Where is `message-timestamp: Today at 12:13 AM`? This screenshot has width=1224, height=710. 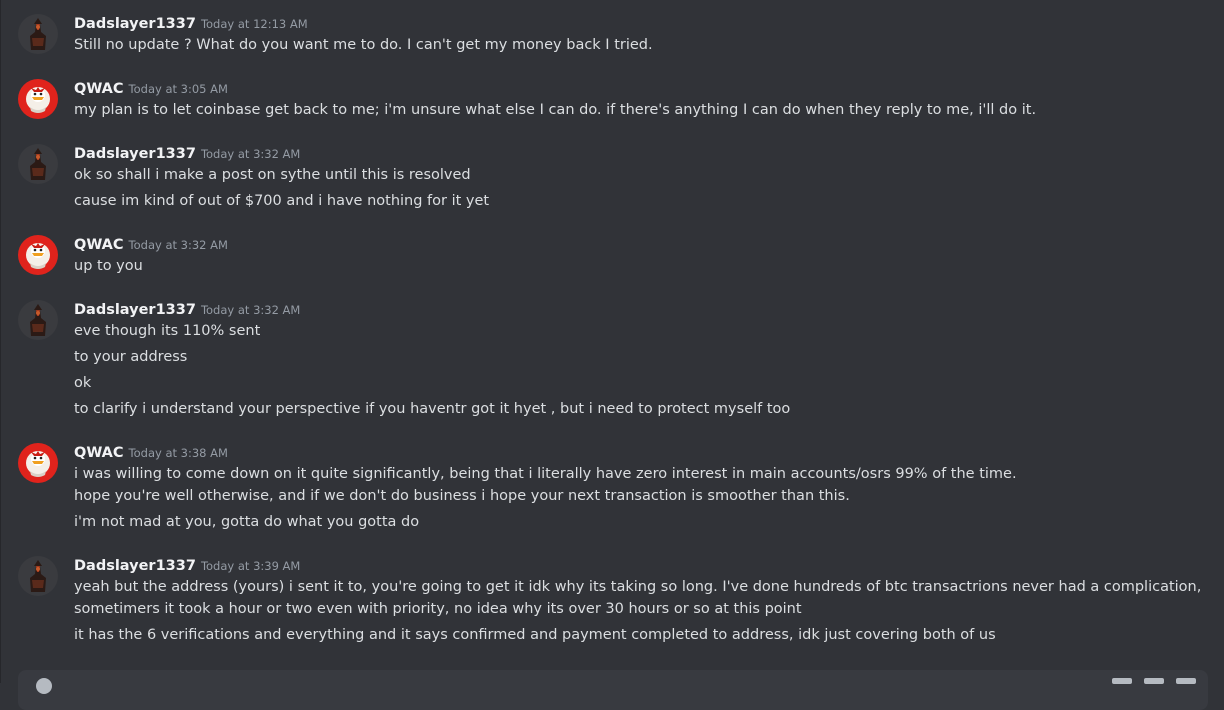
message-timestamp: Today at 12:13 AM is located at coordinates (254, 24).